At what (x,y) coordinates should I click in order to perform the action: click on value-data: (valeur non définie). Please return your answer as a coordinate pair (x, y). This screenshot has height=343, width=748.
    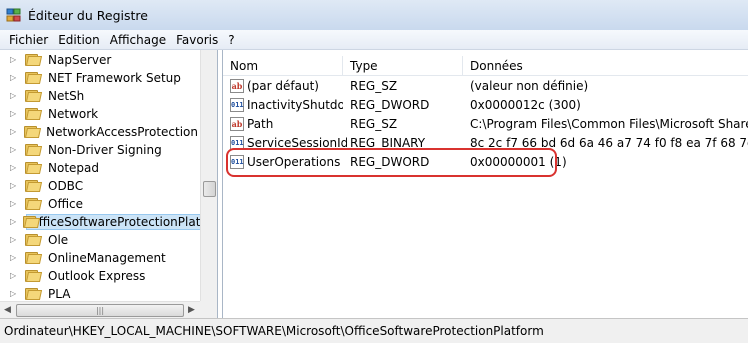
    Looking at the image, I should click on (529, 86).